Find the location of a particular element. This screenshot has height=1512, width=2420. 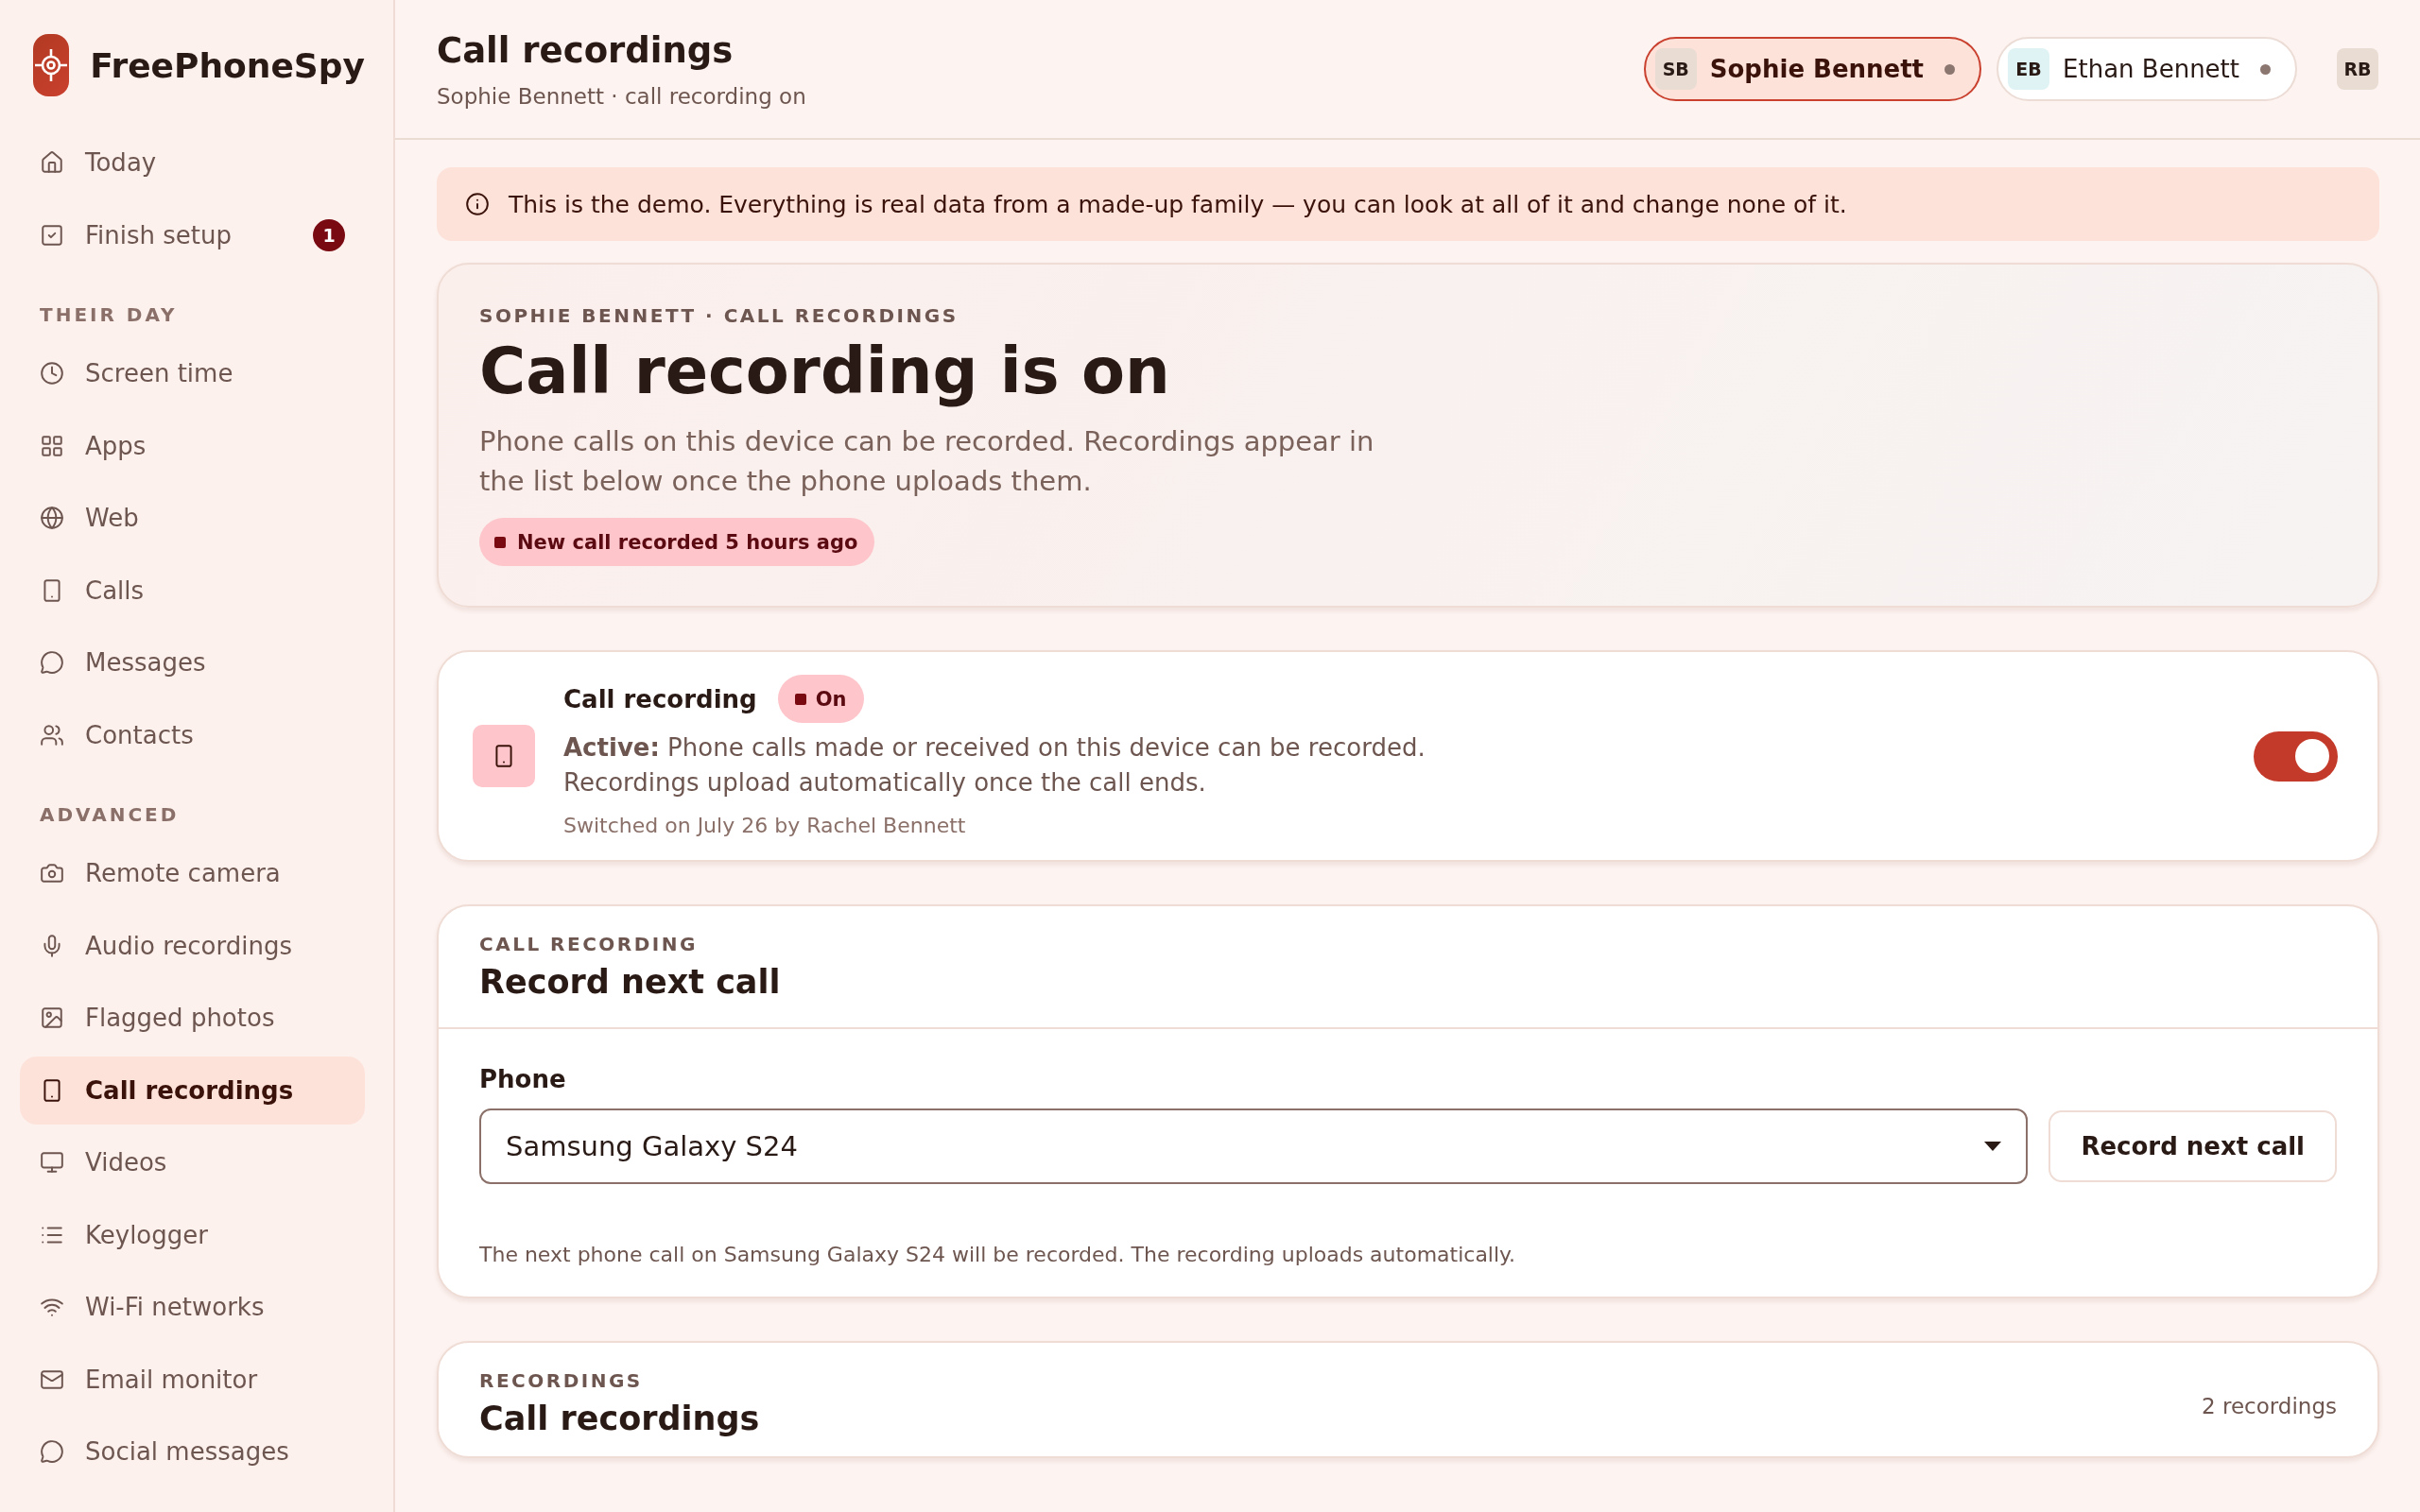

profile-chip: EB Ethan Bennett is located at coordinates (2146, 69).